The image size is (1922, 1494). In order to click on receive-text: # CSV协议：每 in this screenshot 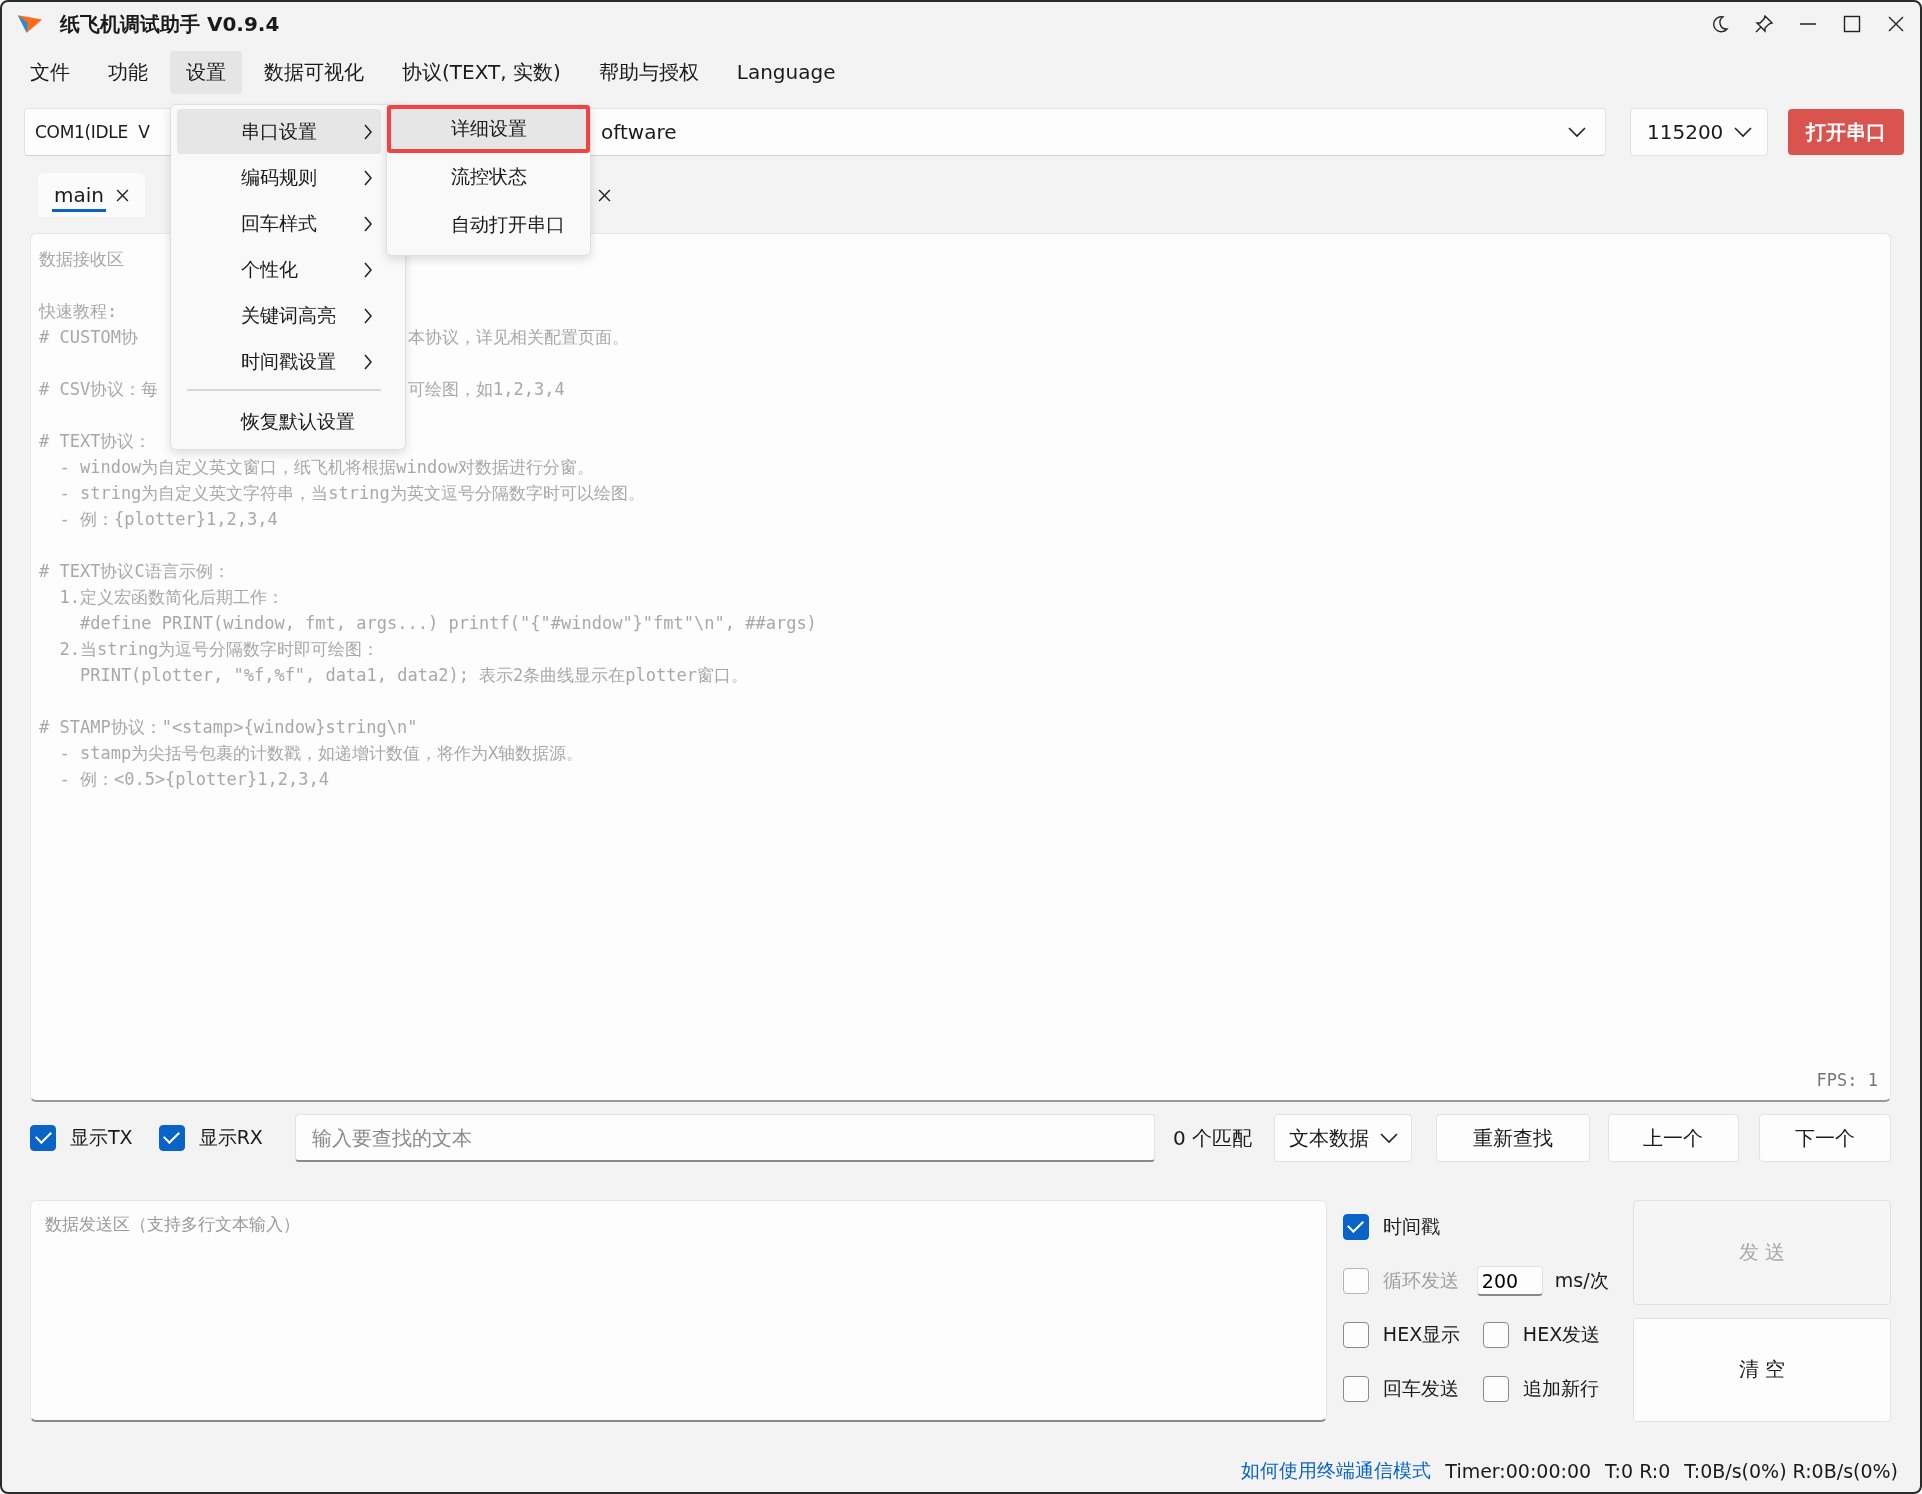, I will do `click(99, 389)`.